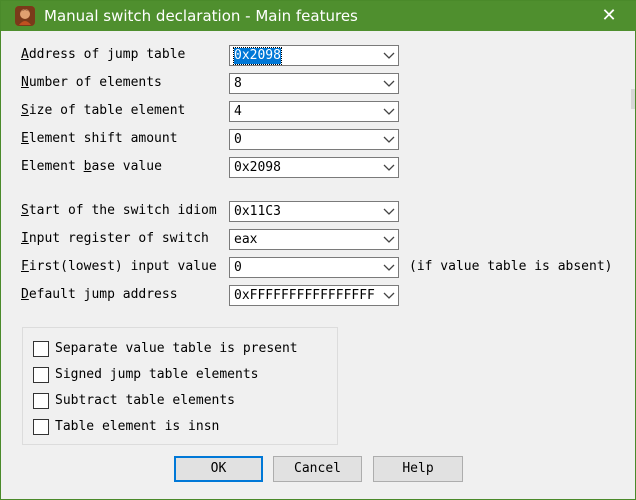  Describe the element at coordinates (25, 238) in the screenshot. I see `access-key: I` at that location.